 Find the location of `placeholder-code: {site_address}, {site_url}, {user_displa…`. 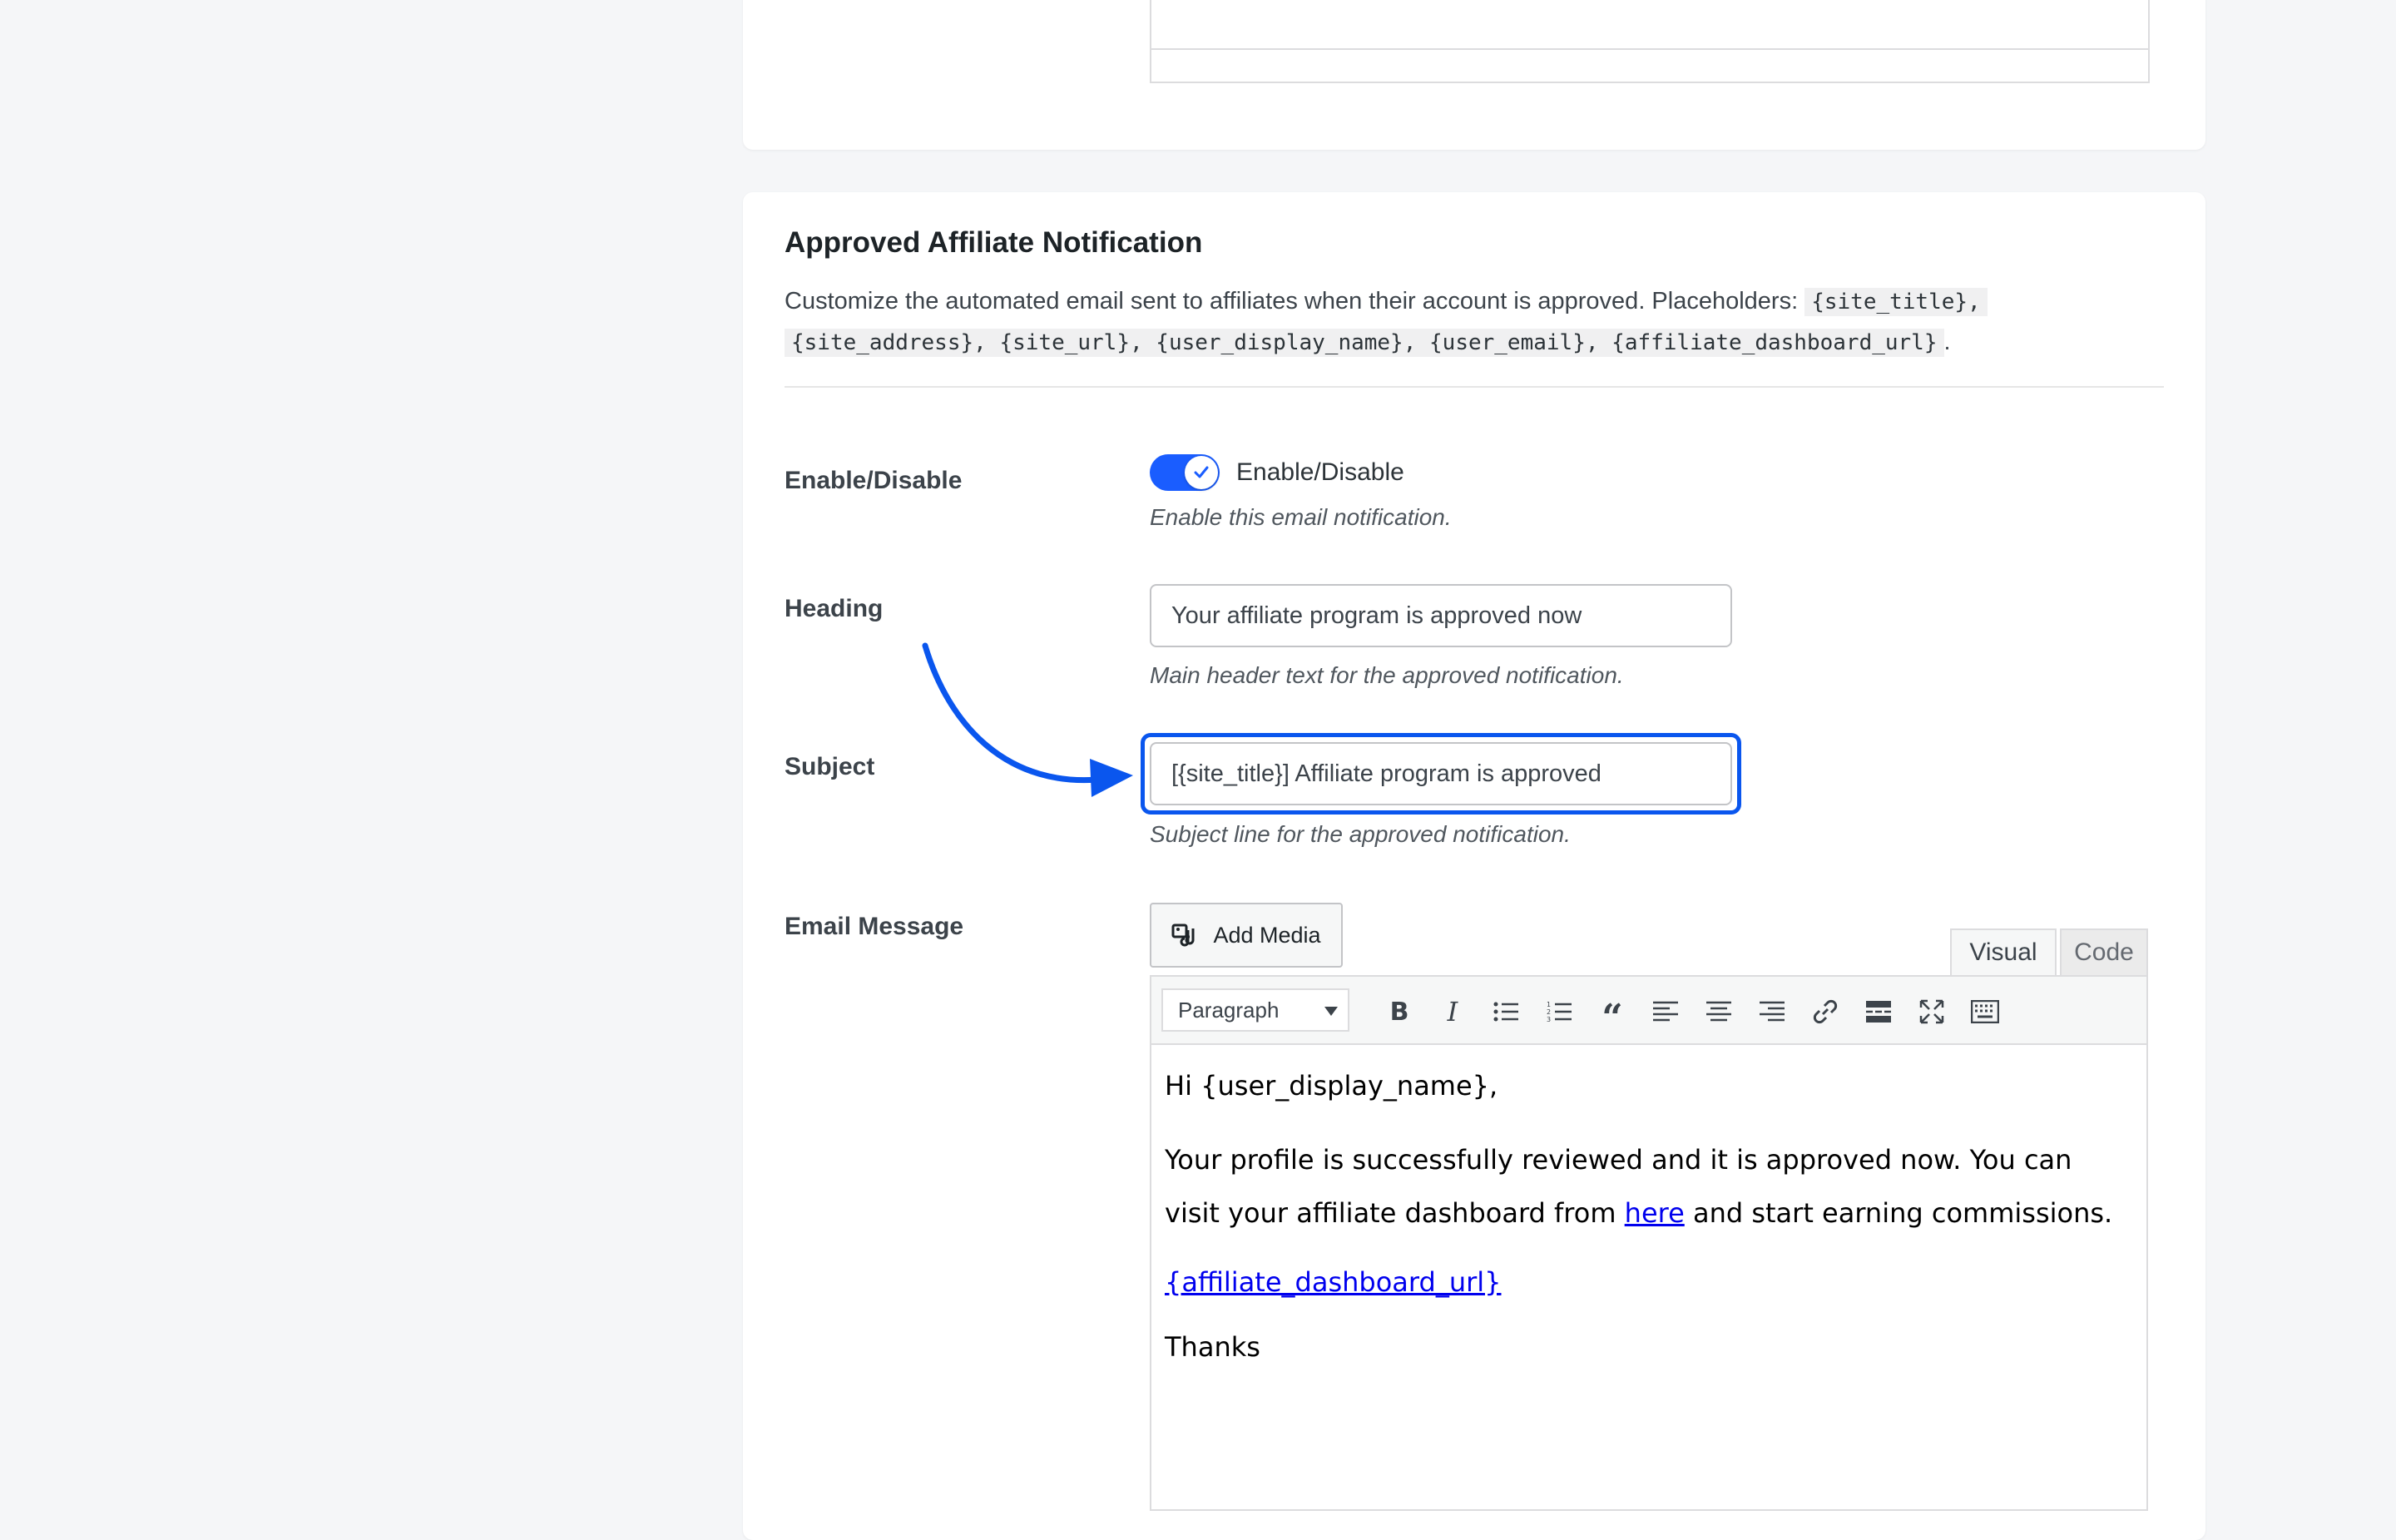

placeholder-code: {site_address}, {site_url}, {user_displa… is located at coordinates (1365, 343).